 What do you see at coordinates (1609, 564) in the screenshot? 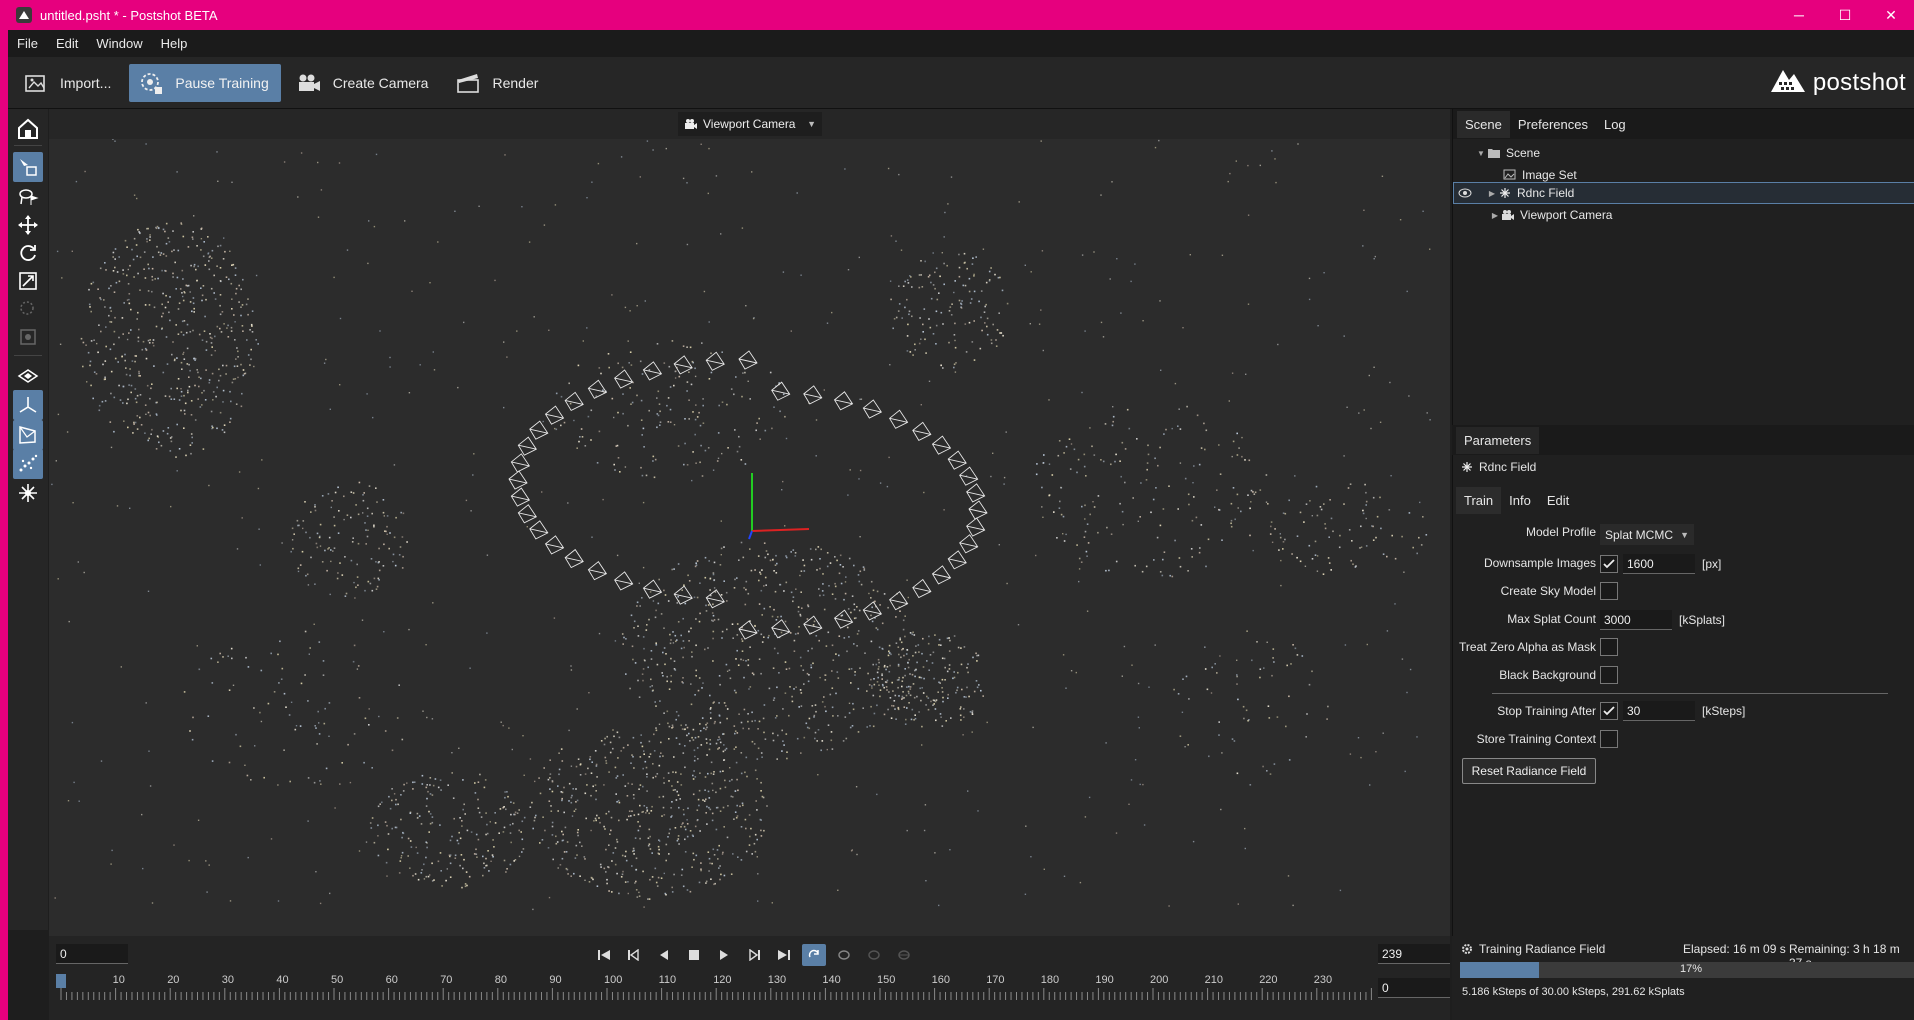
I see `downsample-checkbox` at bounding box center [1609, 564].